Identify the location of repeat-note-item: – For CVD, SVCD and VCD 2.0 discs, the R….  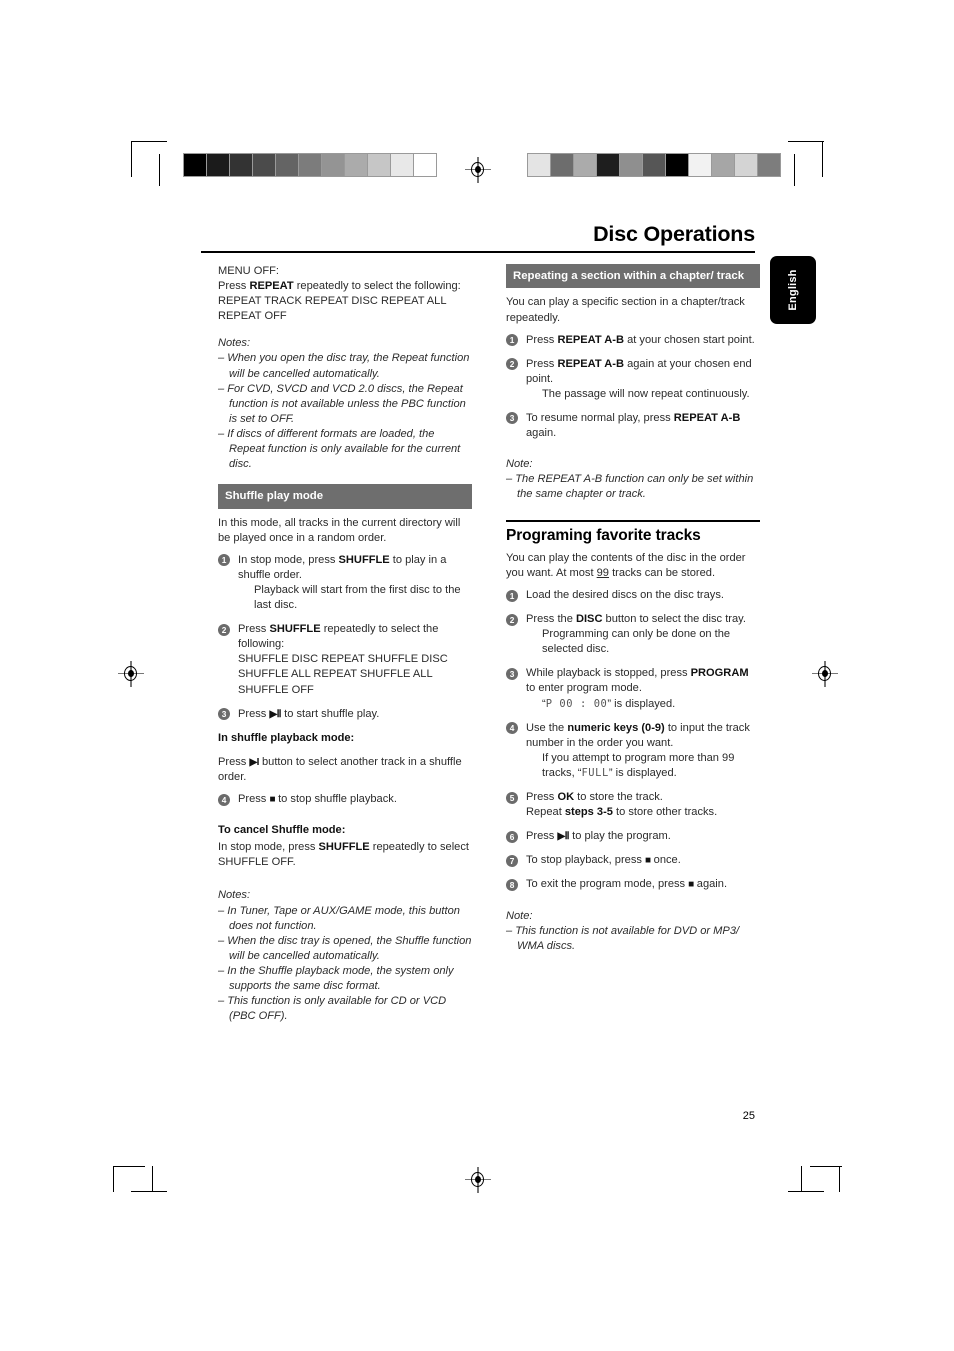
(342, 403).